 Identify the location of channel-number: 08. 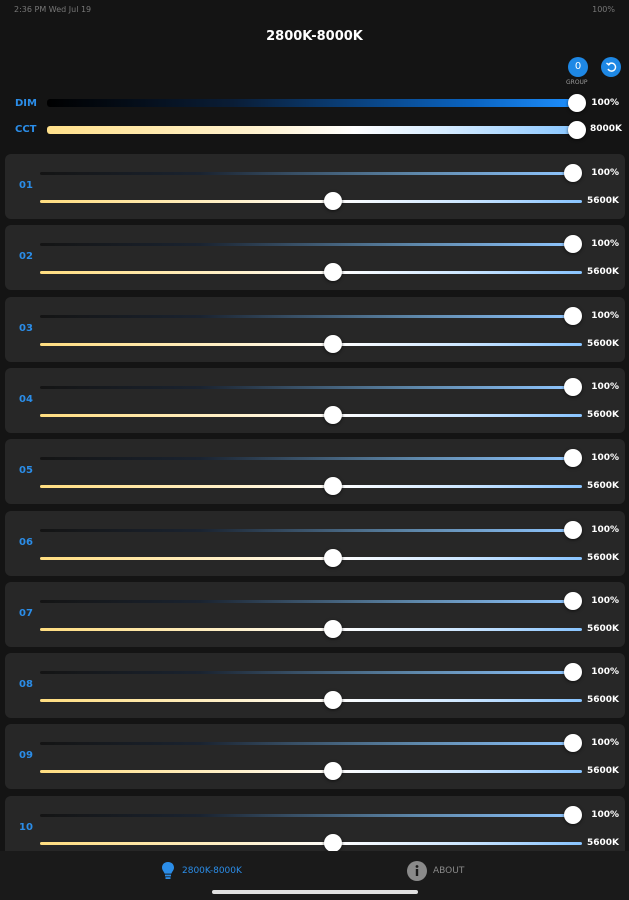
(26, 684).